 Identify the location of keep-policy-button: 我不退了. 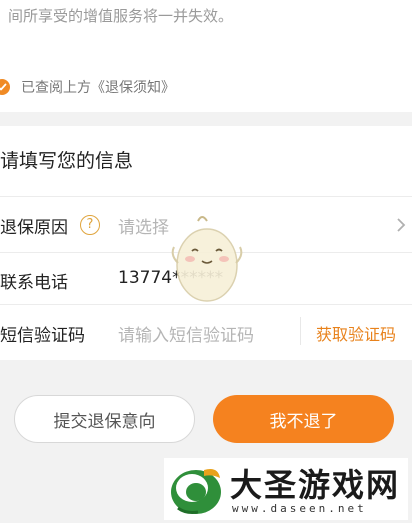
(303, 419).